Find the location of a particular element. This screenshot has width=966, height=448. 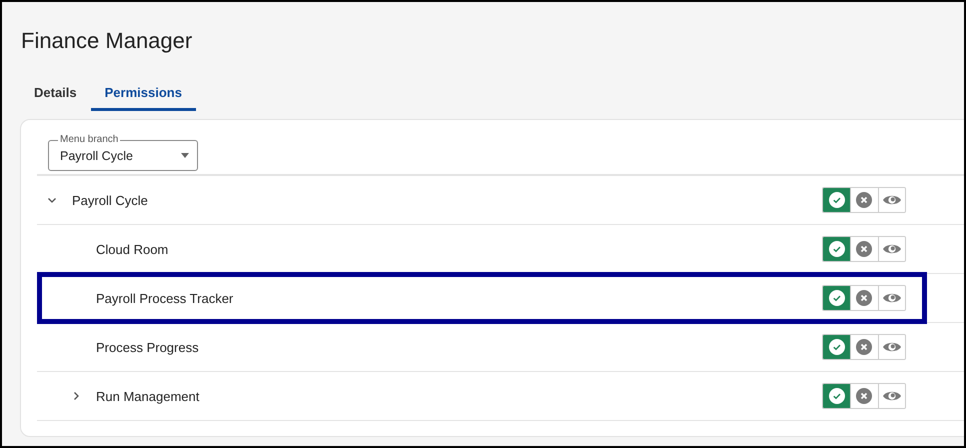

tab: Permissions is located at coordinates (143, 94).